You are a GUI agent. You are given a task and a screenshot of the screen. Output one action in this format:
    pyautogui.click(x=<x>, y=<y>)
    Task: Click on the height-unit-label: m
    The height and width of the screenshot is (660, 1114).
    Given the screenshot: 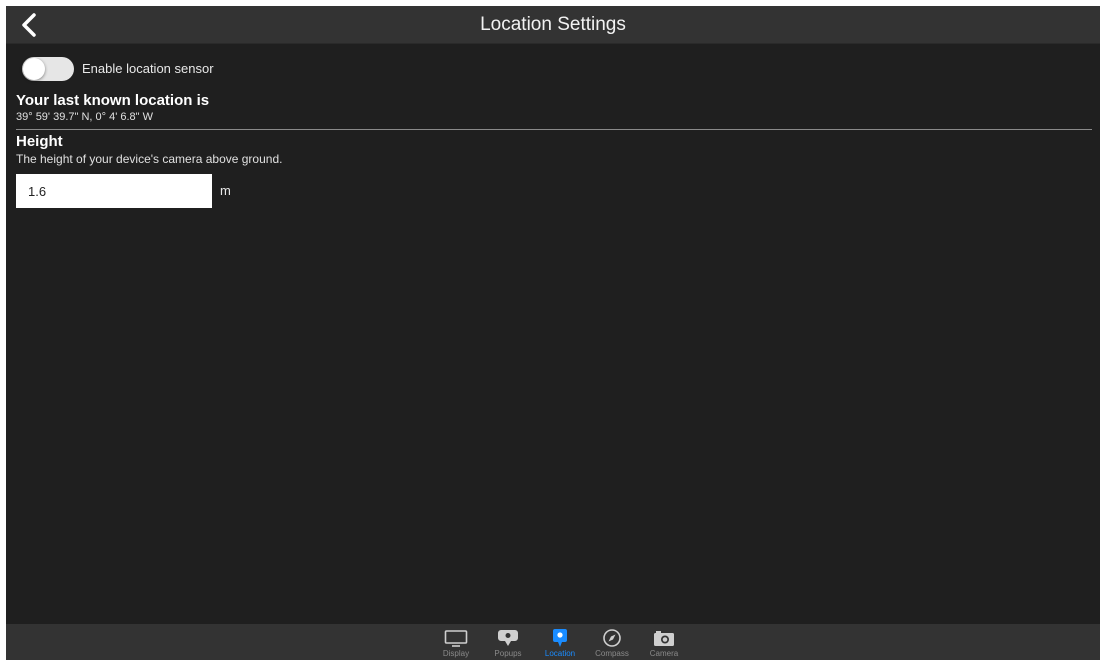 What is the action you would take?
    pyautogui.click(x=225, y=190)
    